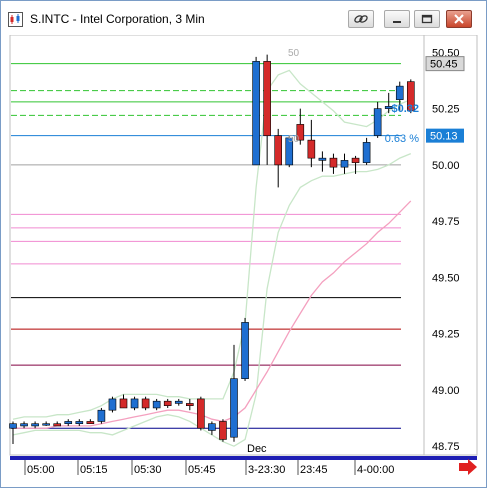  What do you see at coordinates (446, 278) in the screenshot?
I see `price-tick-label: 49.50` at bounding box center [446, 278].